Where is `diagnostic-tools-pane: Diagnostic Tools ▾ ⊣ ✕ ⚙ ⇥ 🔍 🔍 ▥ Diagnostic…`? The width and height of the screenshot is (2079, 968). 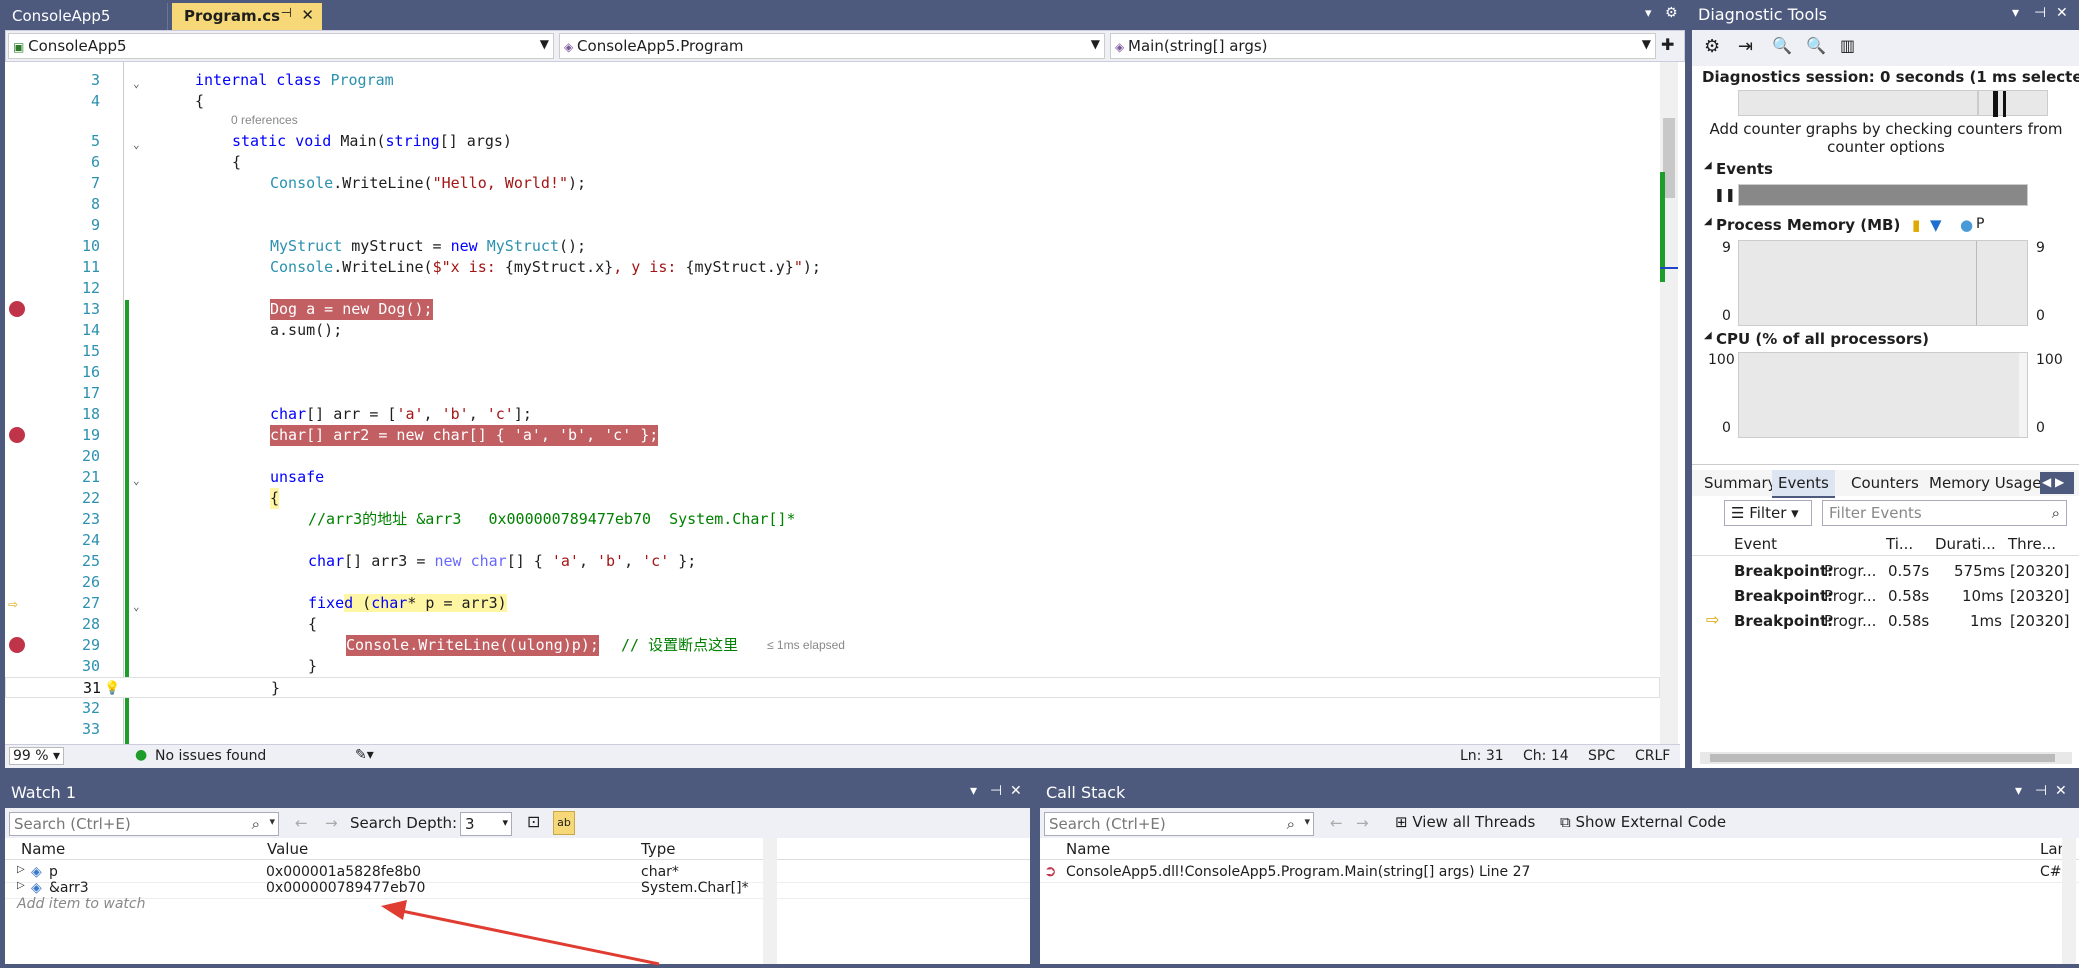 diagnostic-tools-pane: Diagnostic Tools ▾ ⊣ ✕ ⚙ ⇥ 🔍 🔍 ▥ Diagnostic… is located at coordinates (1885, 384).